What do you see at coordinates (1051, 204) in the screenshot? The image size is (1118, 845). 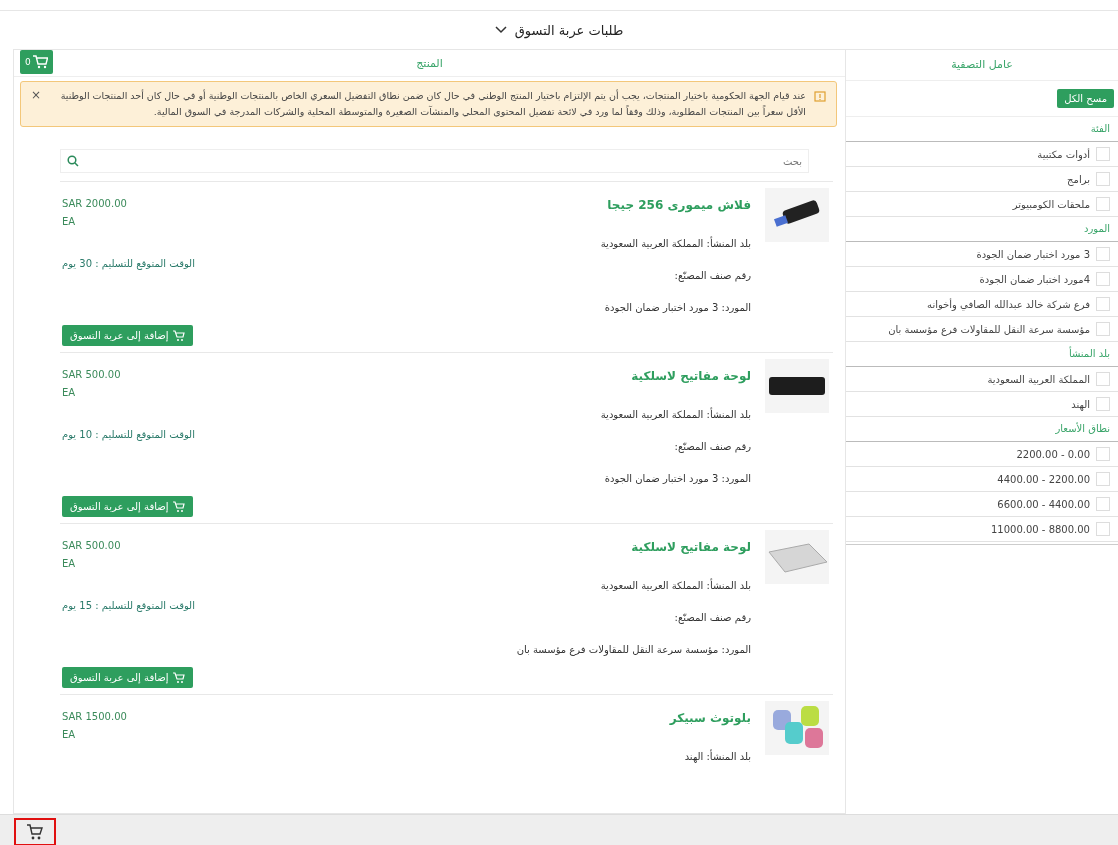 I see `filter-option-label: ملحقات الكومبيوتر` at bounding box center [1051, 204].